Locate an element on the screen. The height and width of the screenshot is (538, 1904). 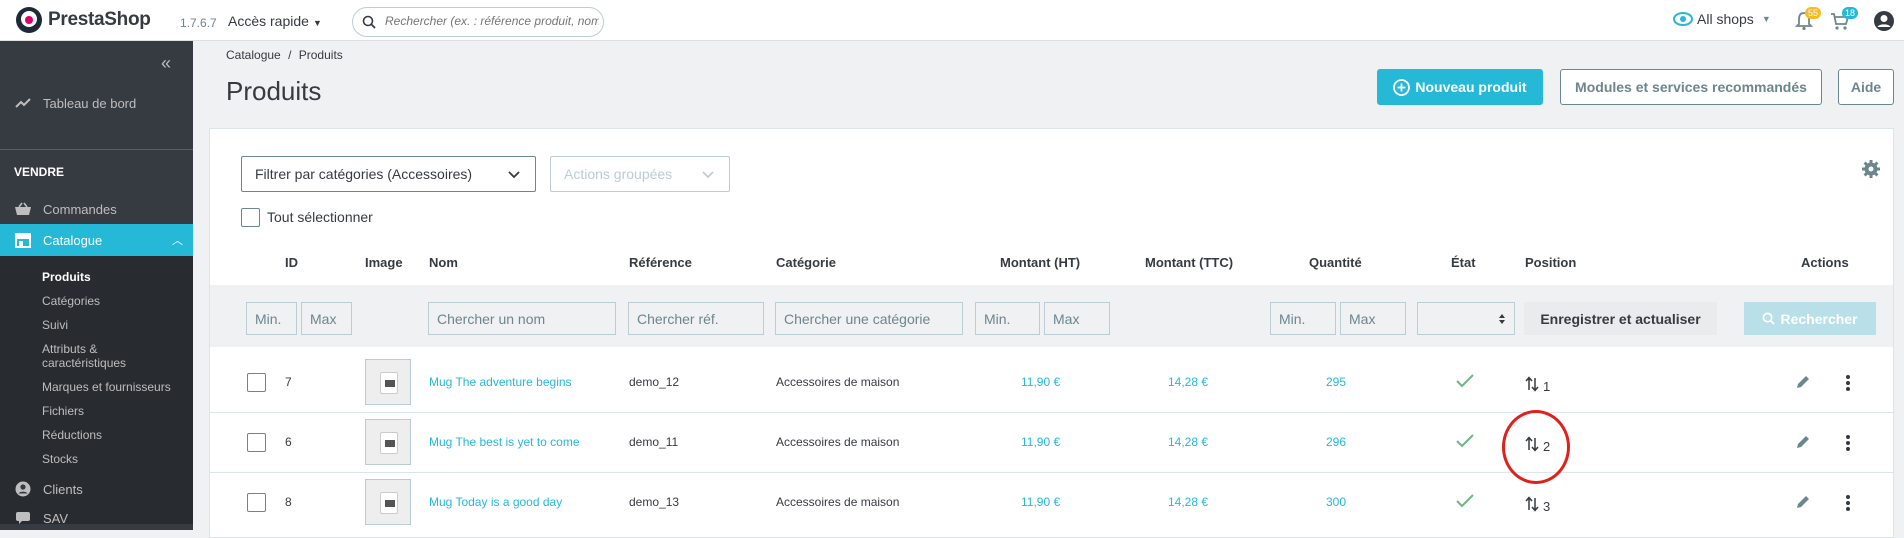
sidebar-item-orders: Commandes is located at coordinates (96, 209).